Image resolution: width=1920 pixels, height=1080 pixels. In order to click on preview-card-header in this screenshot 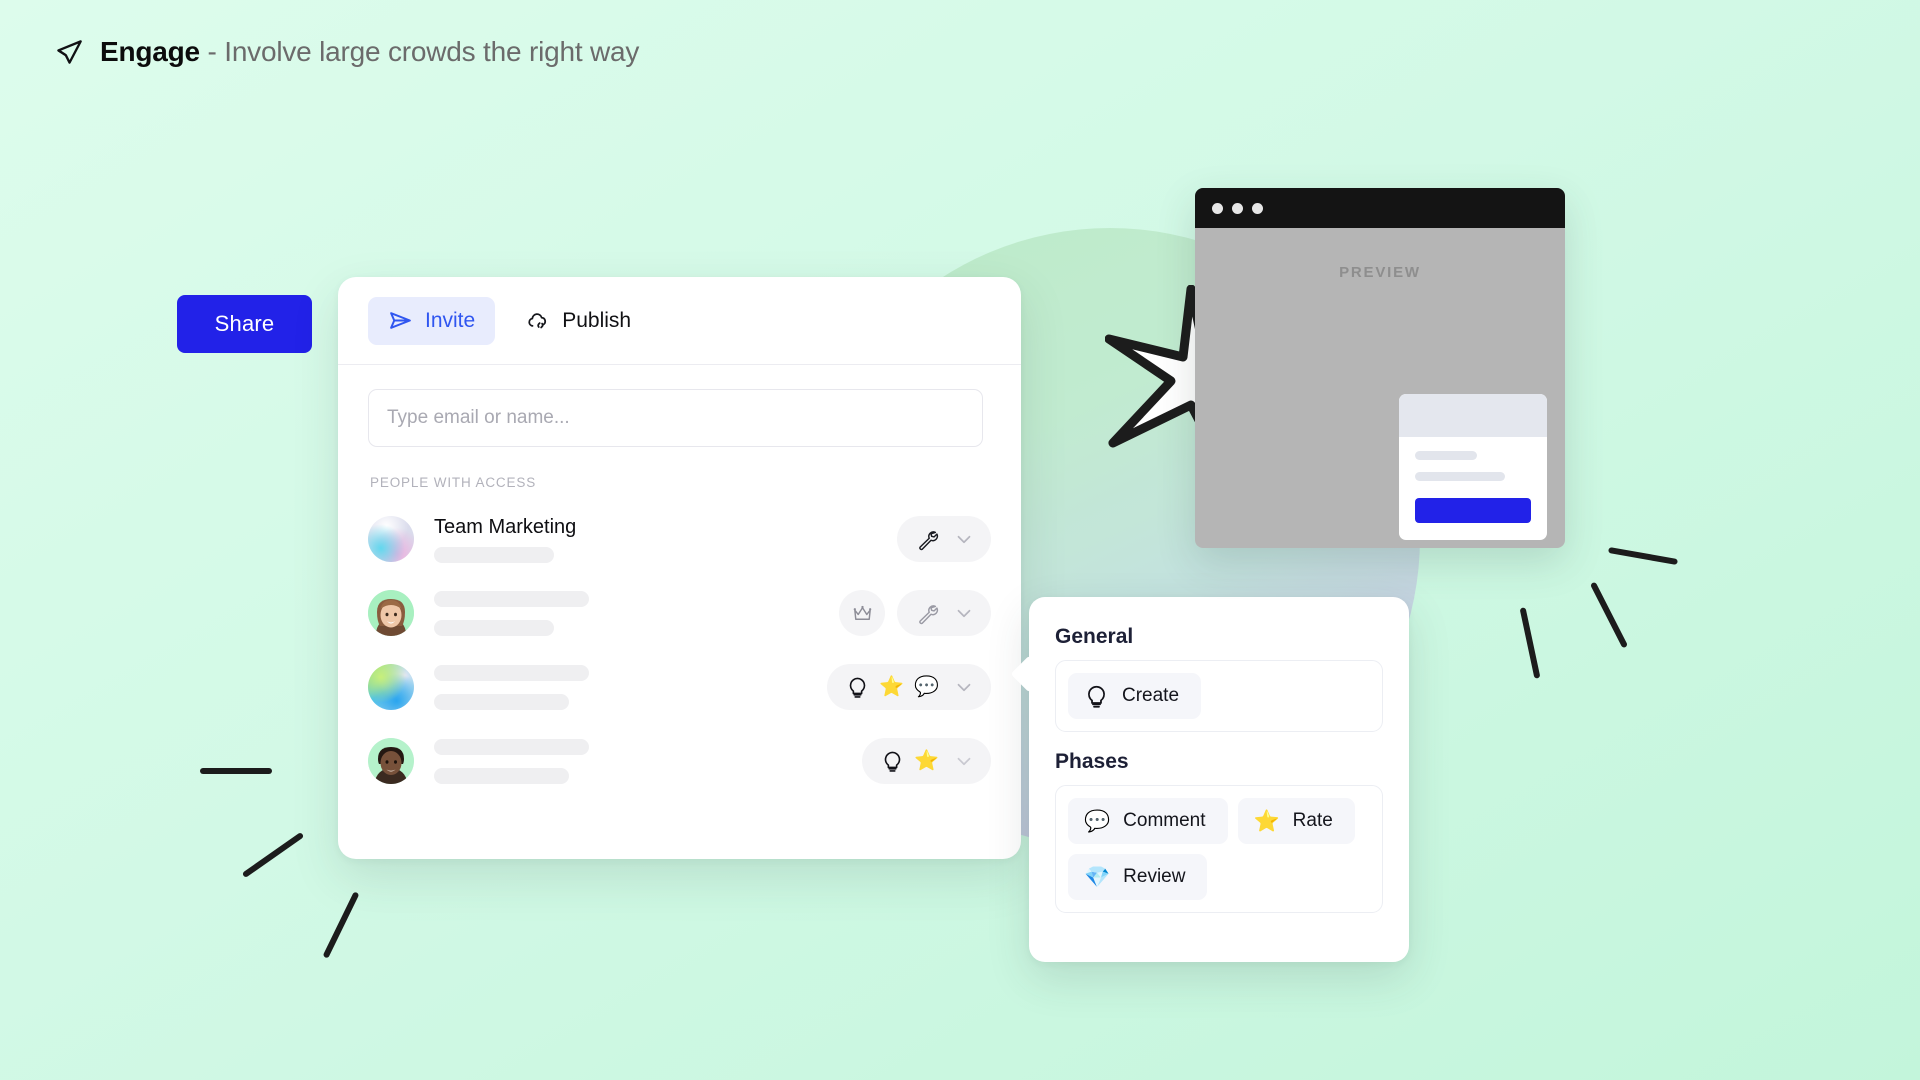, I will do `click(1473, 415)`.